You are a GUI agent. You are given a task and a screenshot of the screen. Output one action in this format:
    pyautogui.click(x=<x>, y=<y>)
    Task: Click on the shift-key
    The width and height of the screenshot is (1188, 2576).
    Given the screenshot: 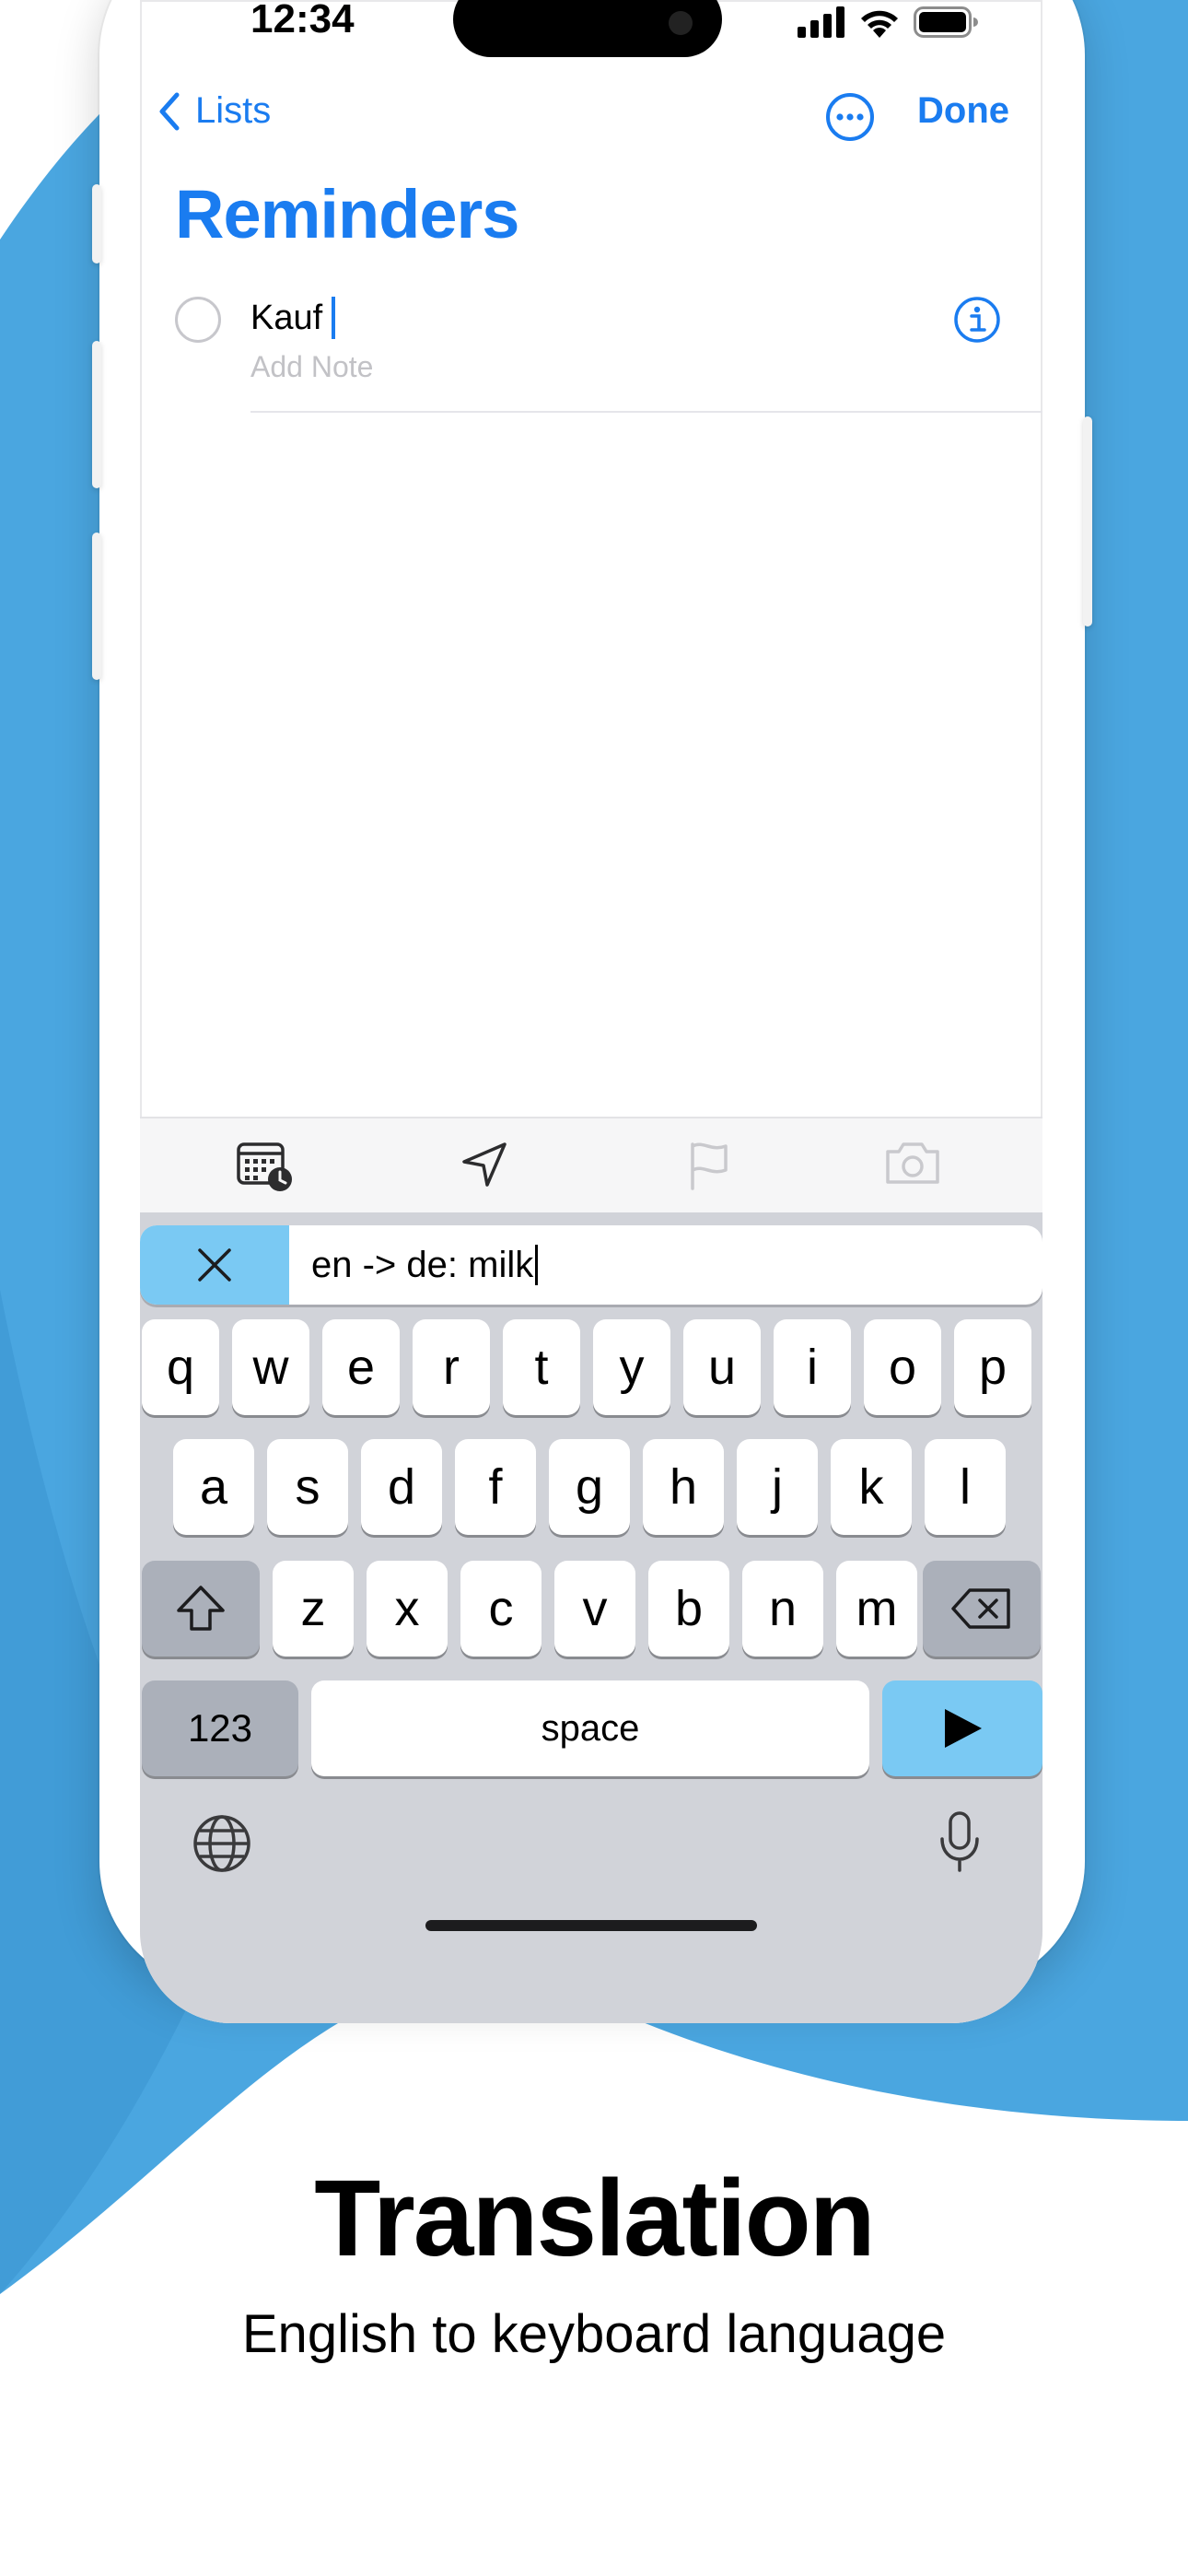 What is the action you would take?
    pyautogui.click(x=201, y=1609)
    